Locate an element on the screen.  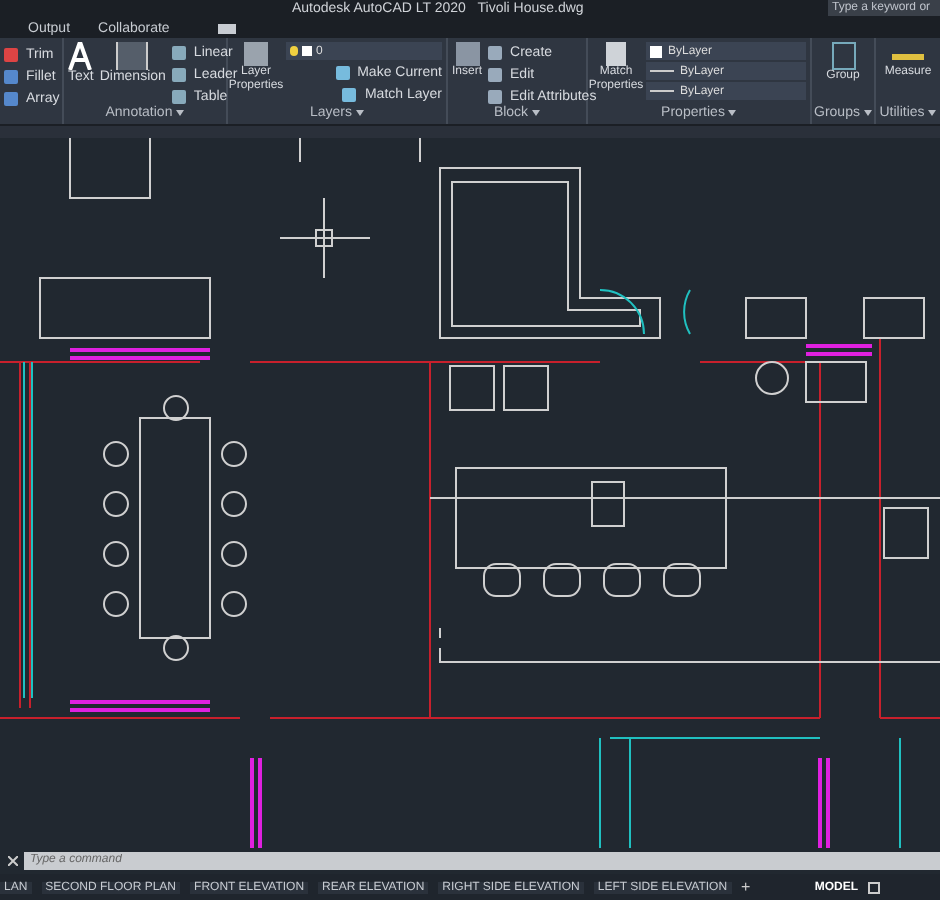
color-swatch-icon is located at coordinates (656, 51).